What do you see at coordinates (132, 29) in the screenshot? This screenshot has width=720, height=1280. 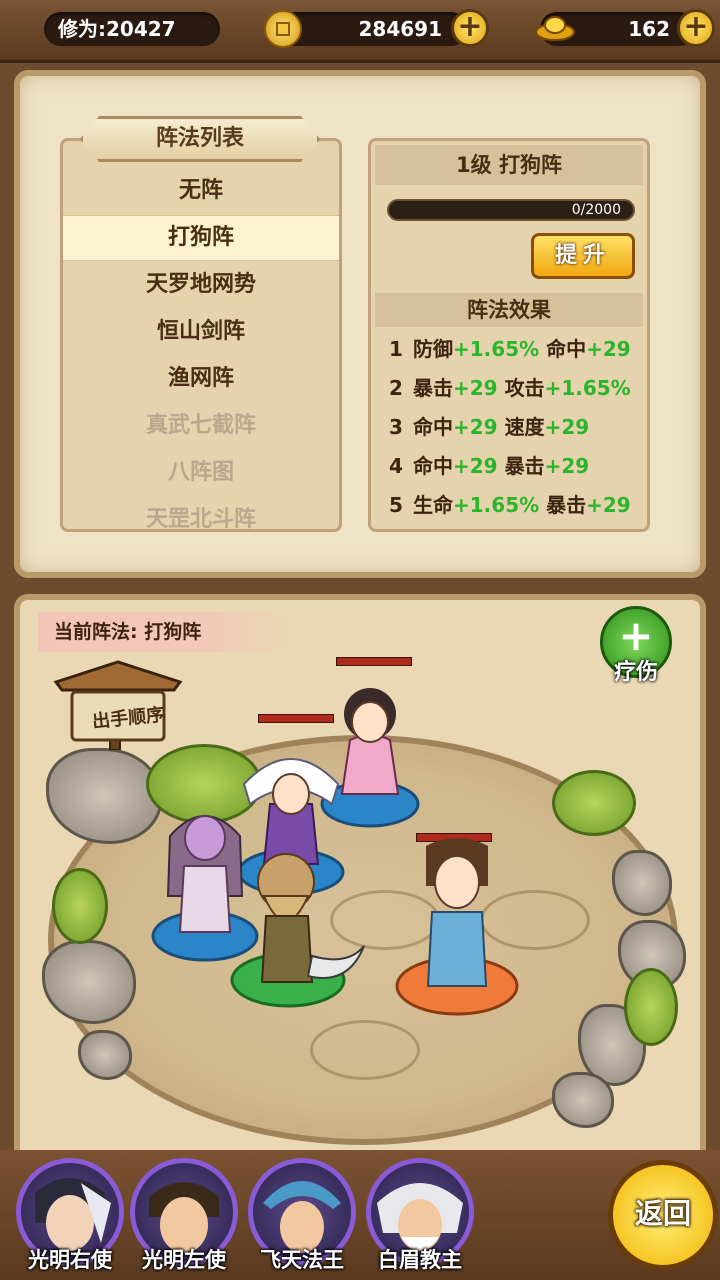 I see `cultivation-display: 修为:20427` at bounding box center [132, 29].